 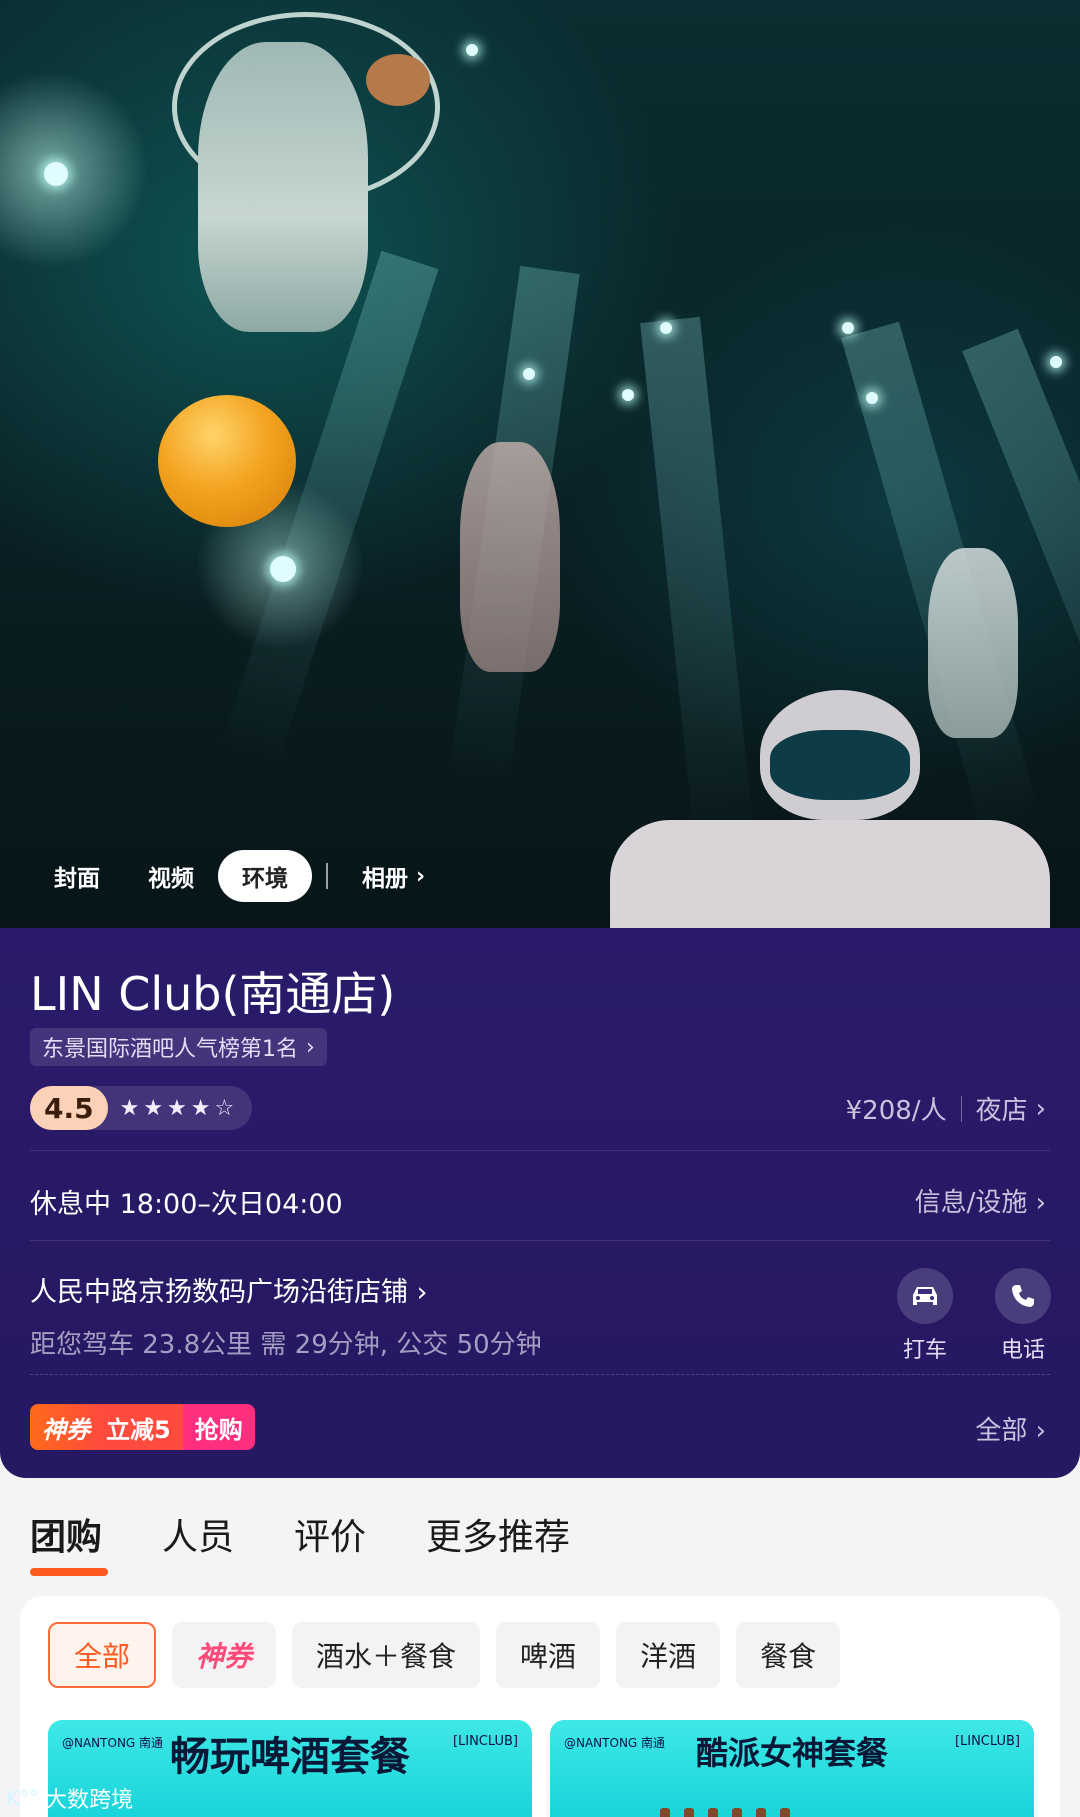 What do you see at coordinates (1001, 1431) in the screenshot?
I see `all-coupons-label: 全部` at bounding box center [1001, 1431].